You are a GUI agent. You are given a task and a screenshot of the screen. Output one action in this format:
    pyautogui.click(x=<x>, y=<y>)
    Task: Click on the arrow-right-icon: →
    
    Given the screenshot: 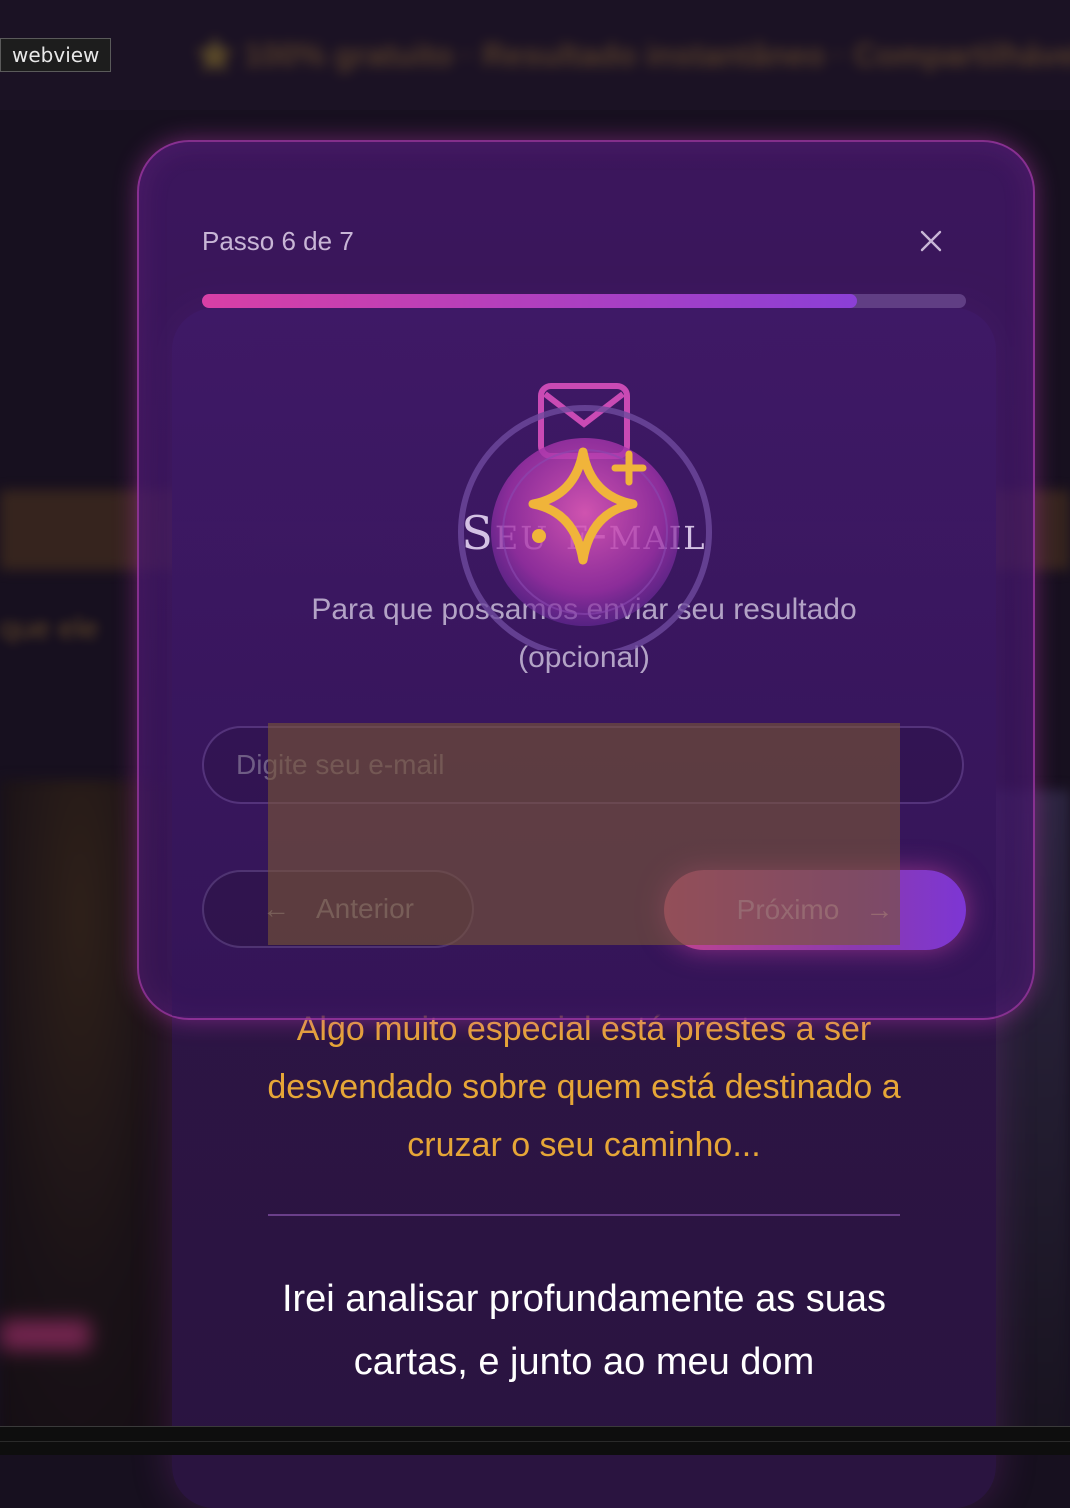 What is the action you would take?
    pyautogui.click(x=879, y=909)
    